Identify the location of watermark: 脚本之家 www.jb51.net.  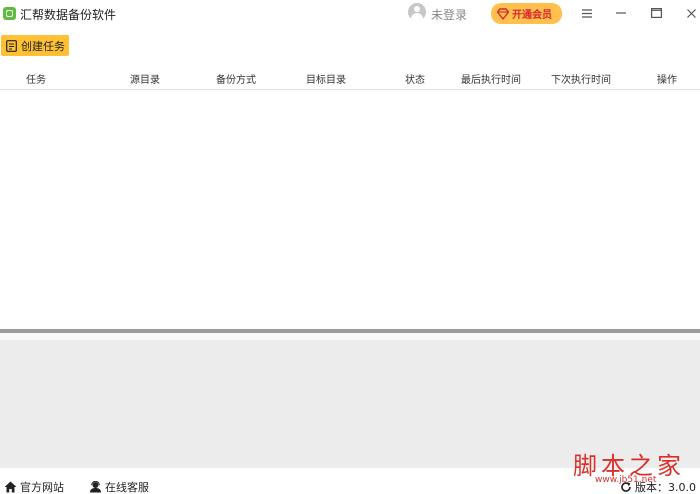
(636, 470).